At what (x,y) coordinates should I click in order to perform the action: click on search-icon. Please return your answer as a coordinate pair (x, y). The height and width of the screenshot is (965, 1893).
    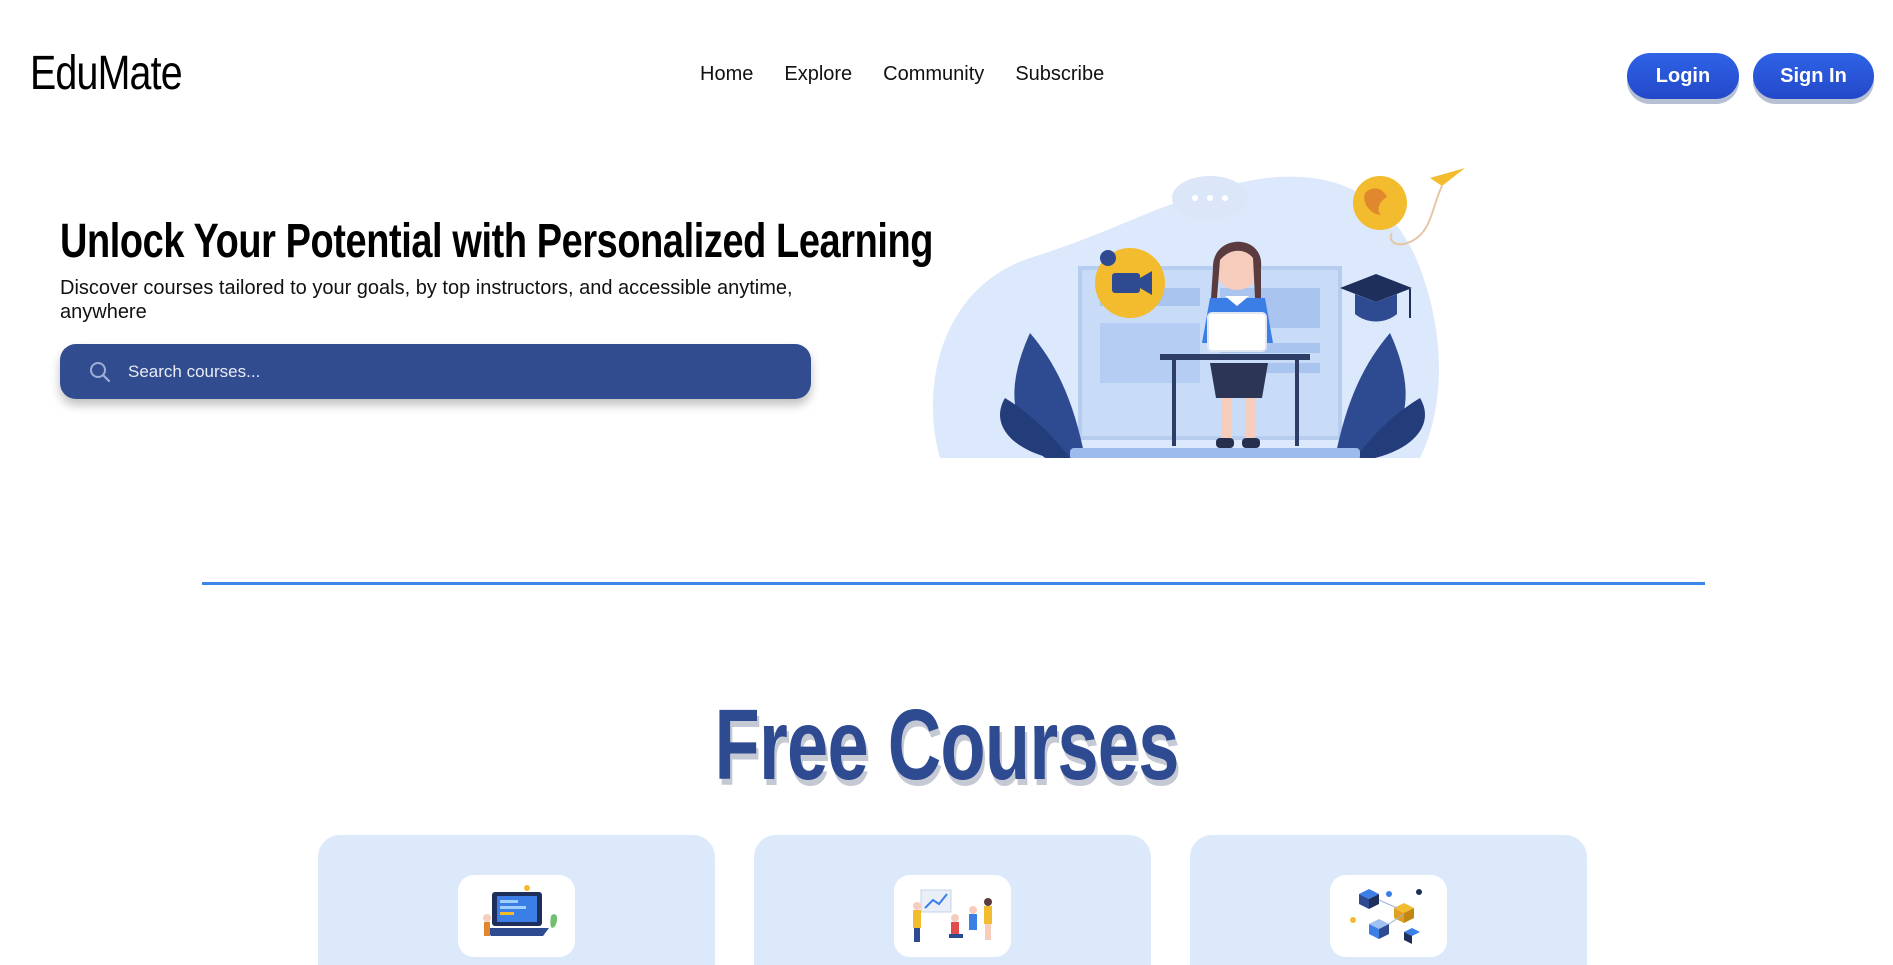
    Looking at the image, I should click on (100, 371).